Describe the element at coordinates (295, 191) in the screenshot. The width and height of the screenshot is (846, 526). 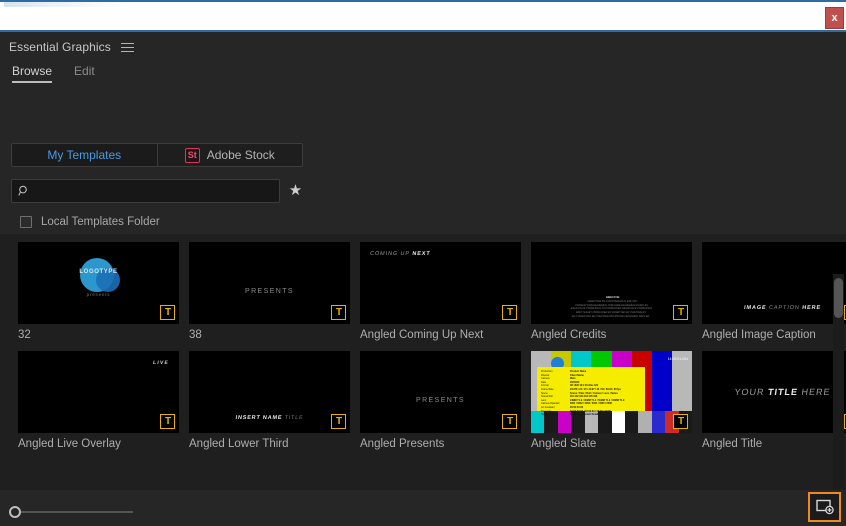
I see `star-icon: ★` at that location.